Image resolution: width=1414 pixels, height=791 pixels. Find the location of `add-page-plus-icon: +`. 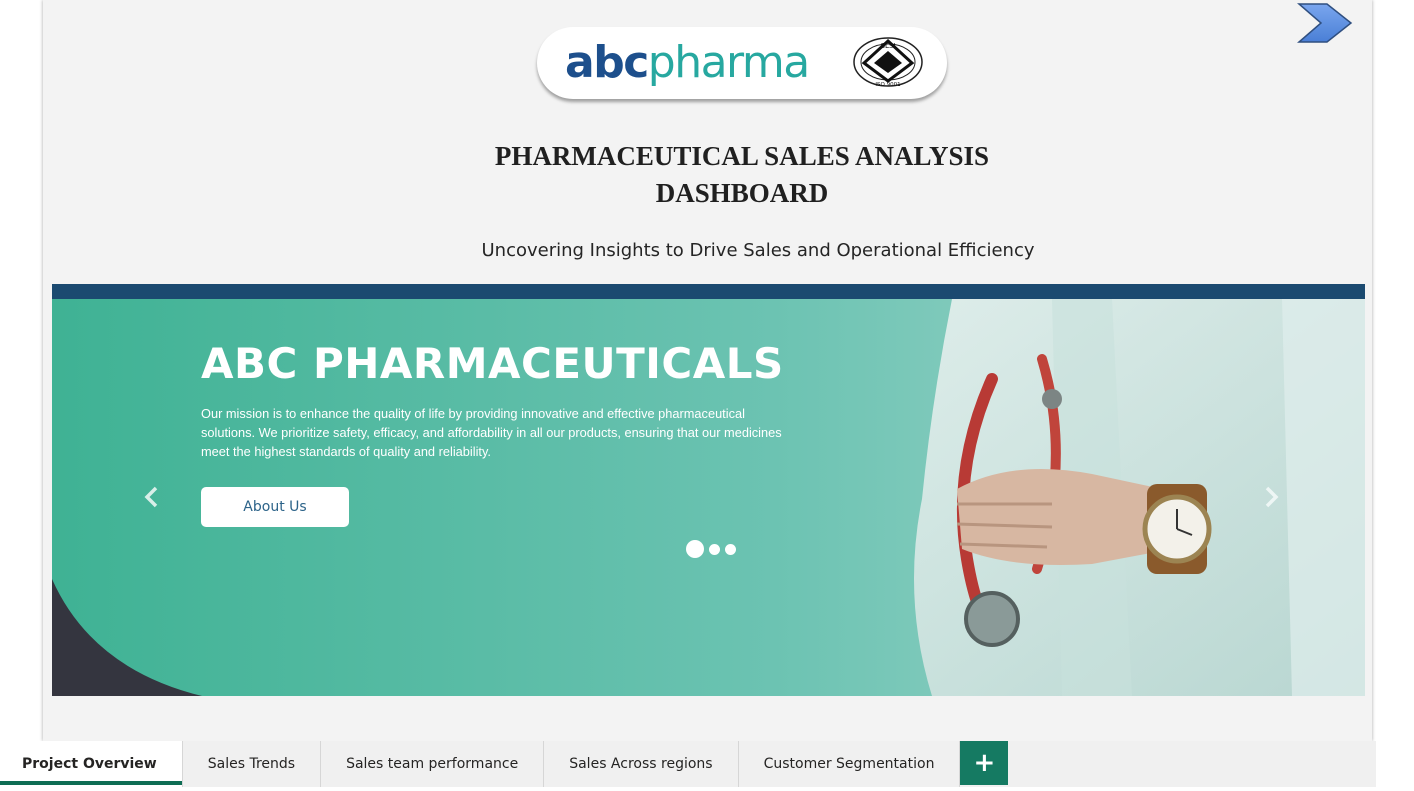

add-page-plus-icon: + is located at coordinates (984, 763).